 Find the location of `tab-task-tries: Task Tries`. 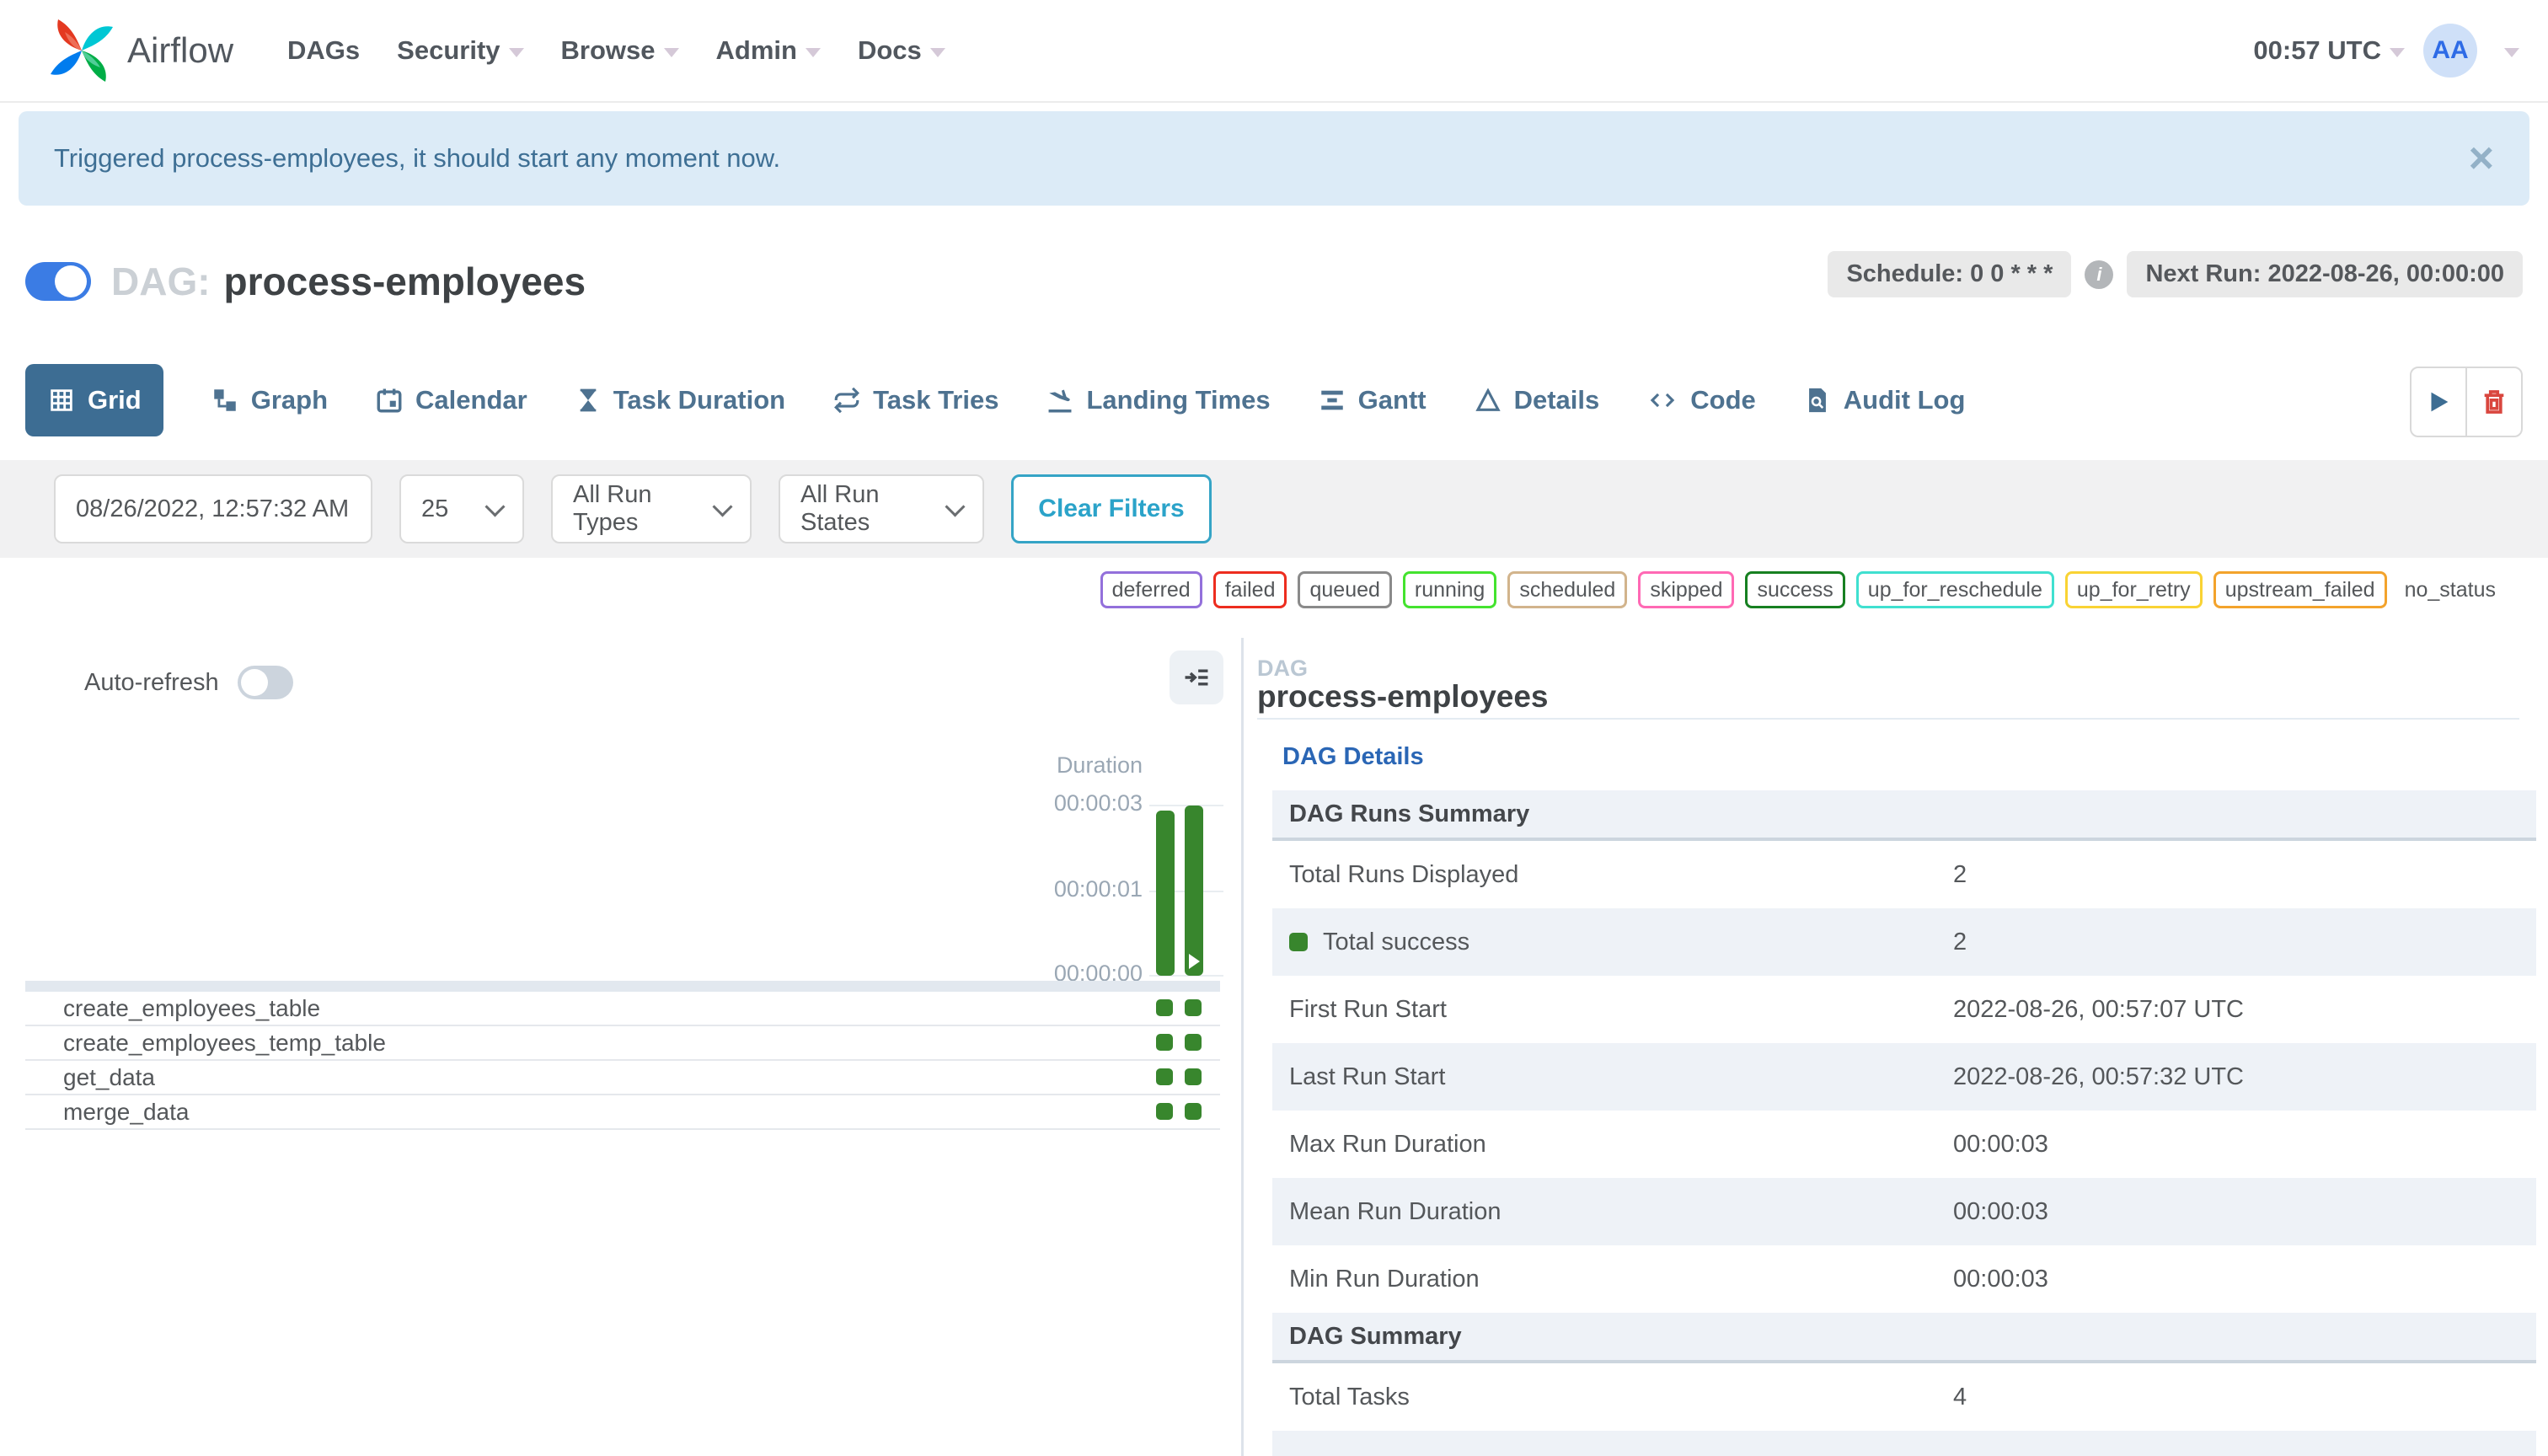

tab-task-tries: Task Tries is located at coordinates (915, 400).